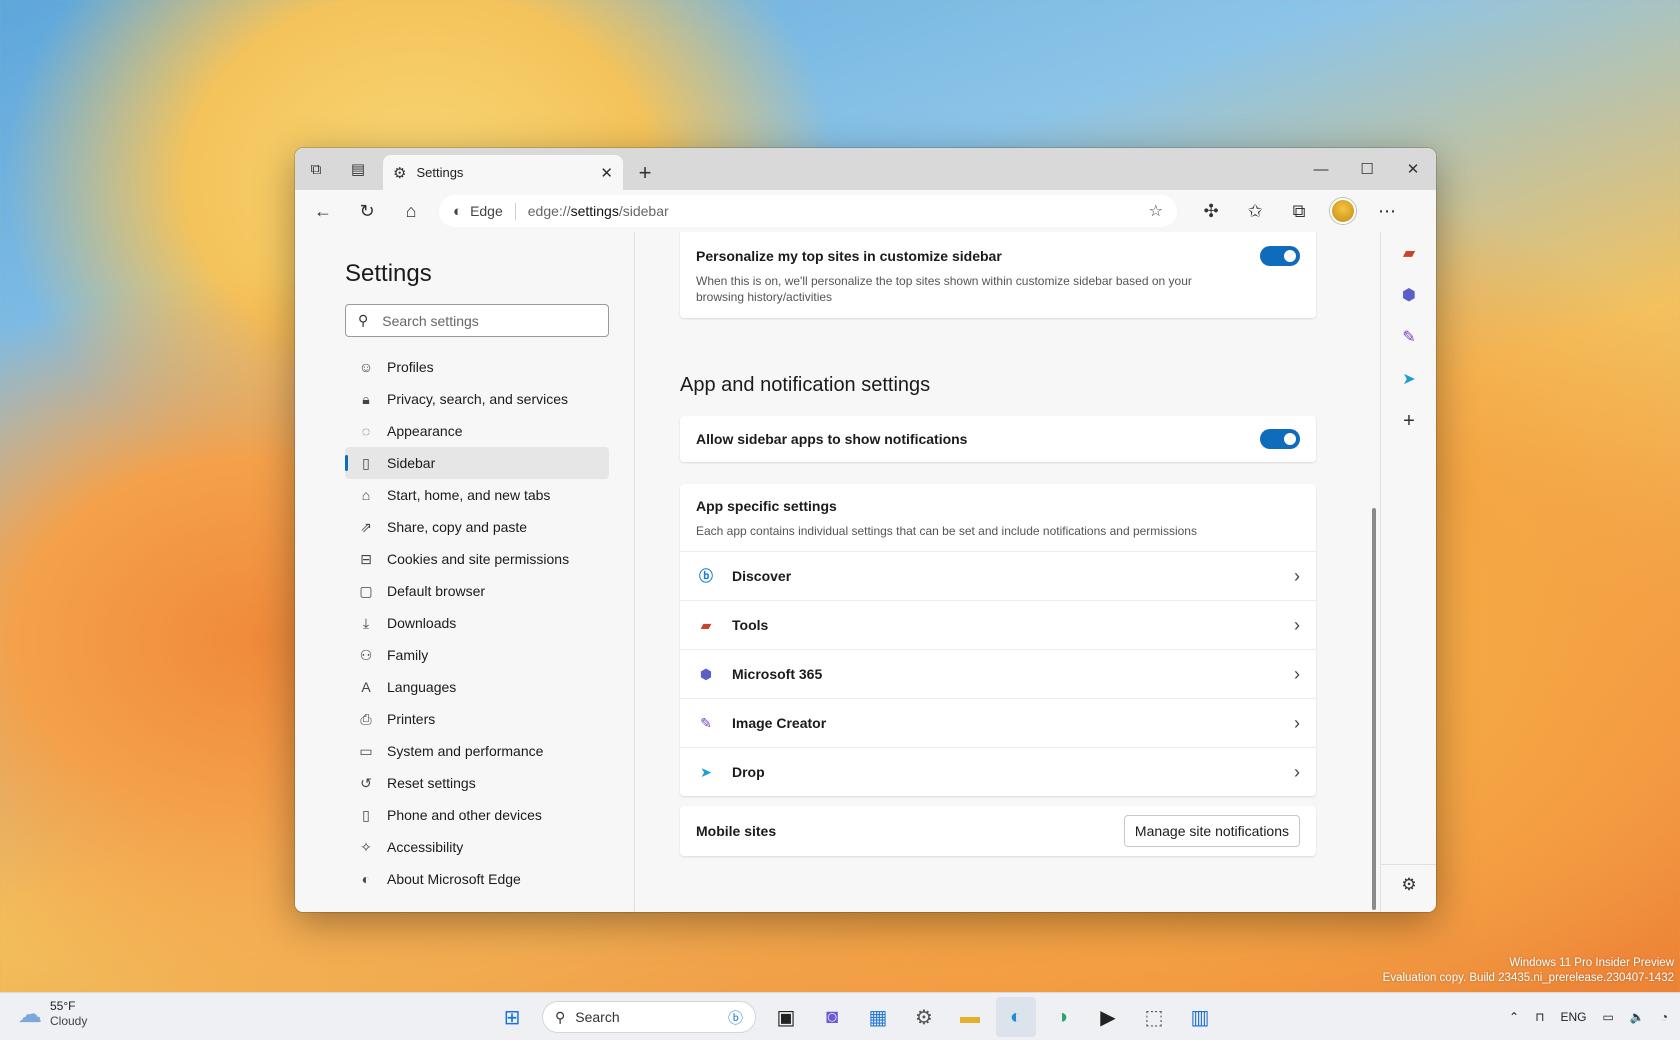 The height and width of the screenshot is (1040, 1680). I want to click on workspaces-icon: ⧉, so click(316, 169).